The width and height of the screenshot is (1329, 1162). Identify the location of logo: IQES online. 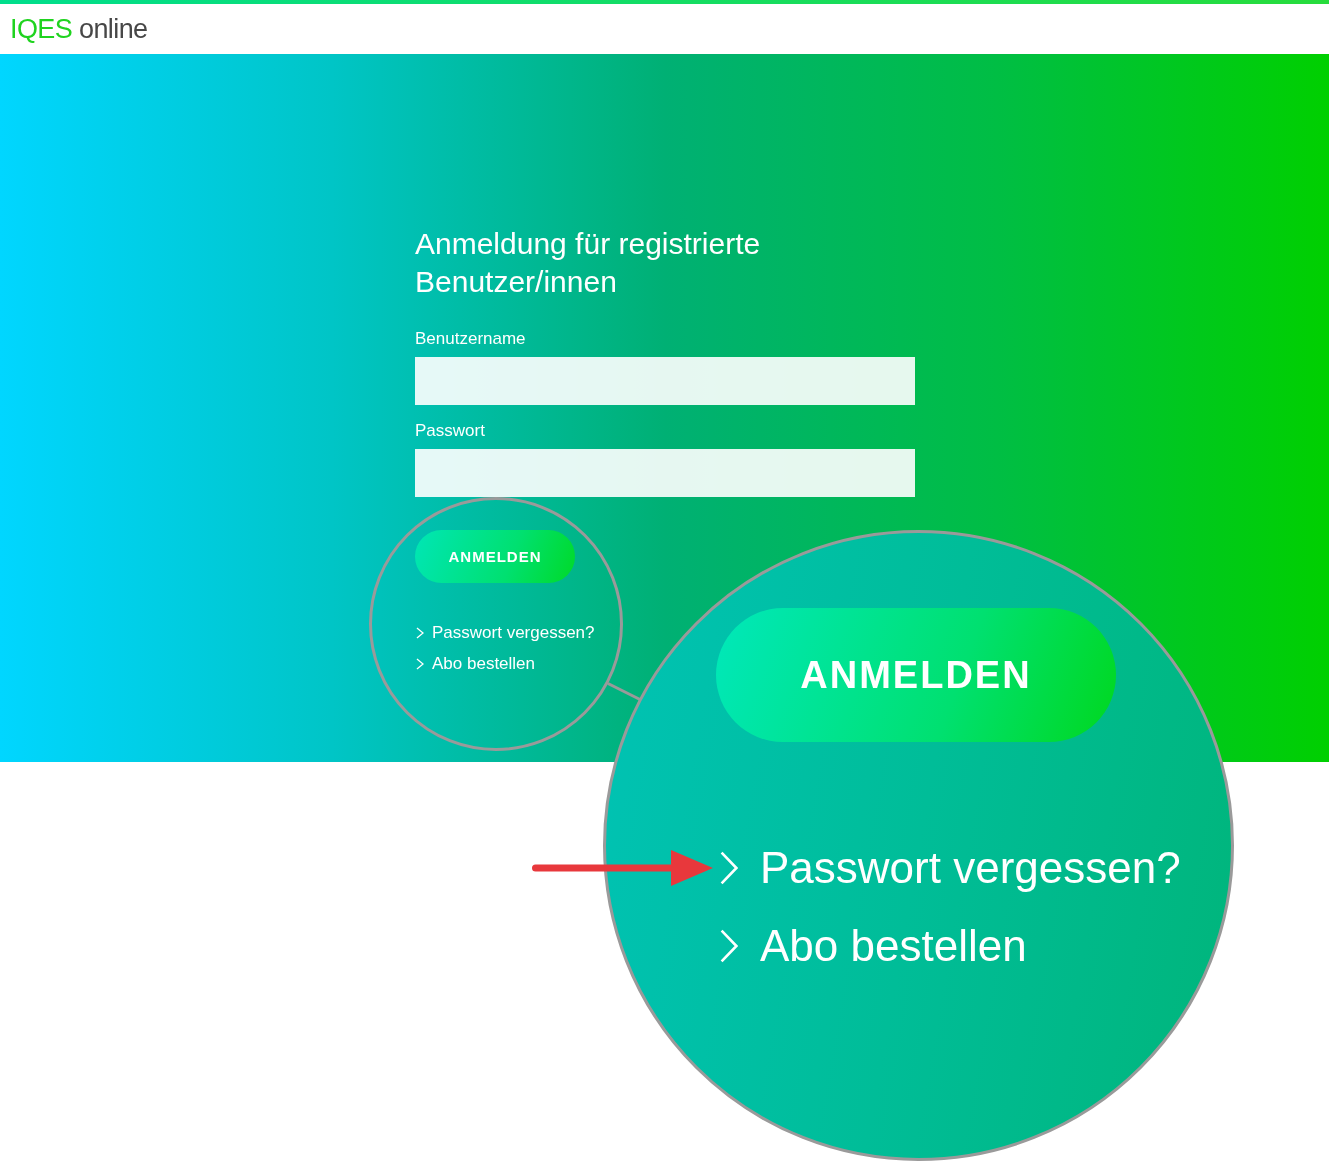
(79, 29).